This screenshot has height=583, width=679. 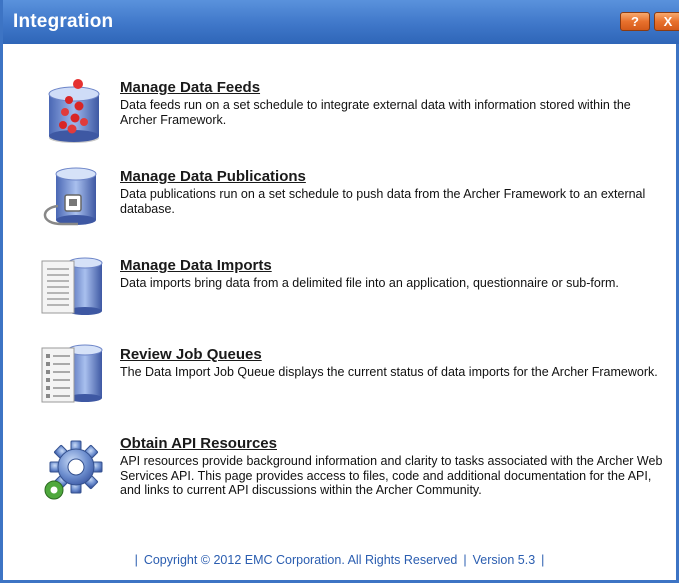 What do you see at coordinates (73, 199) in the screenshot?
I see `data-publications-icon` at bounding box center [73, 199].